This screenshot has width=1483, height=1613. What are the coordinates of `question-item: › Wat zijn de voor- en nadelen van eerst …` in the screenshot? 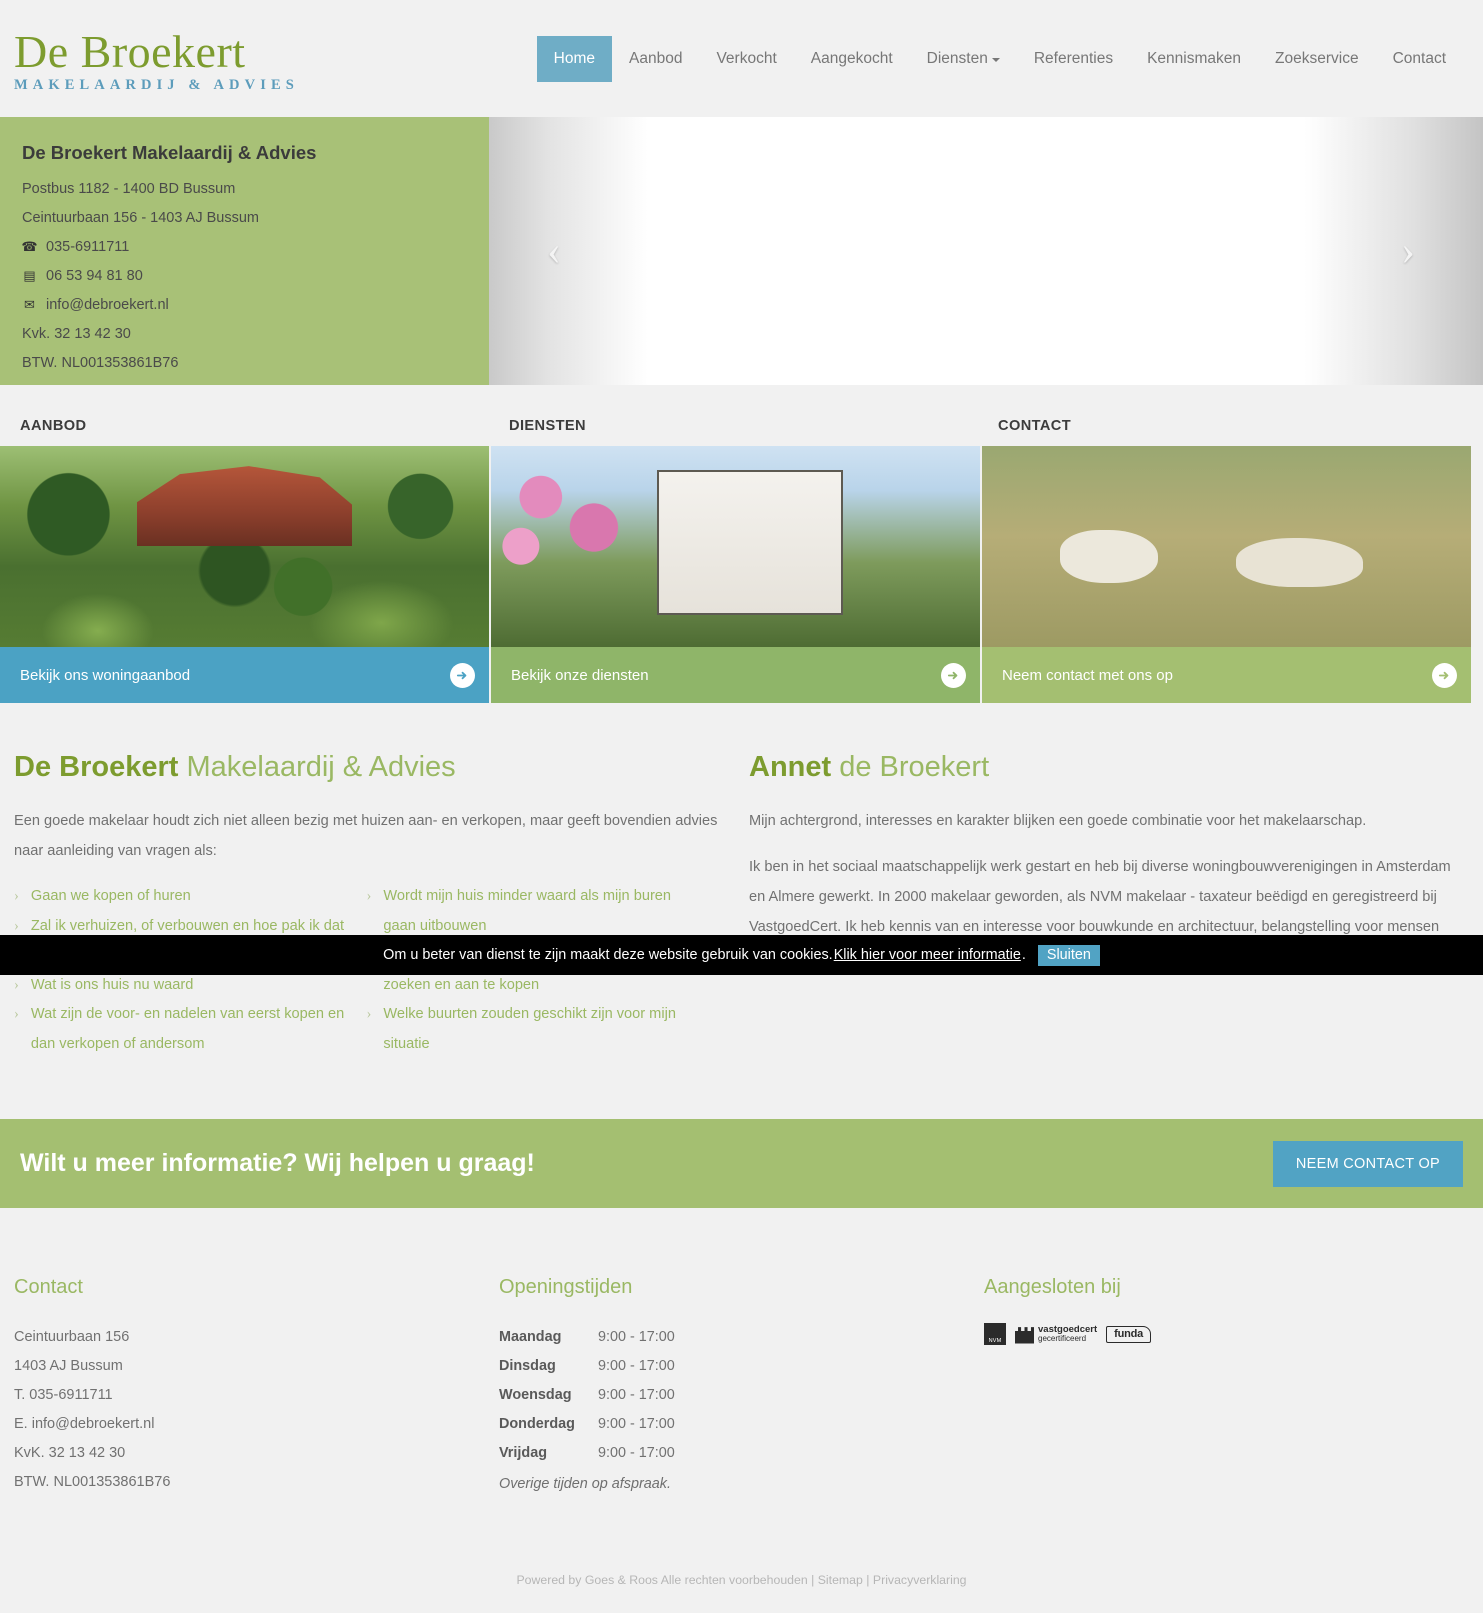 It's located at (190, 1029).